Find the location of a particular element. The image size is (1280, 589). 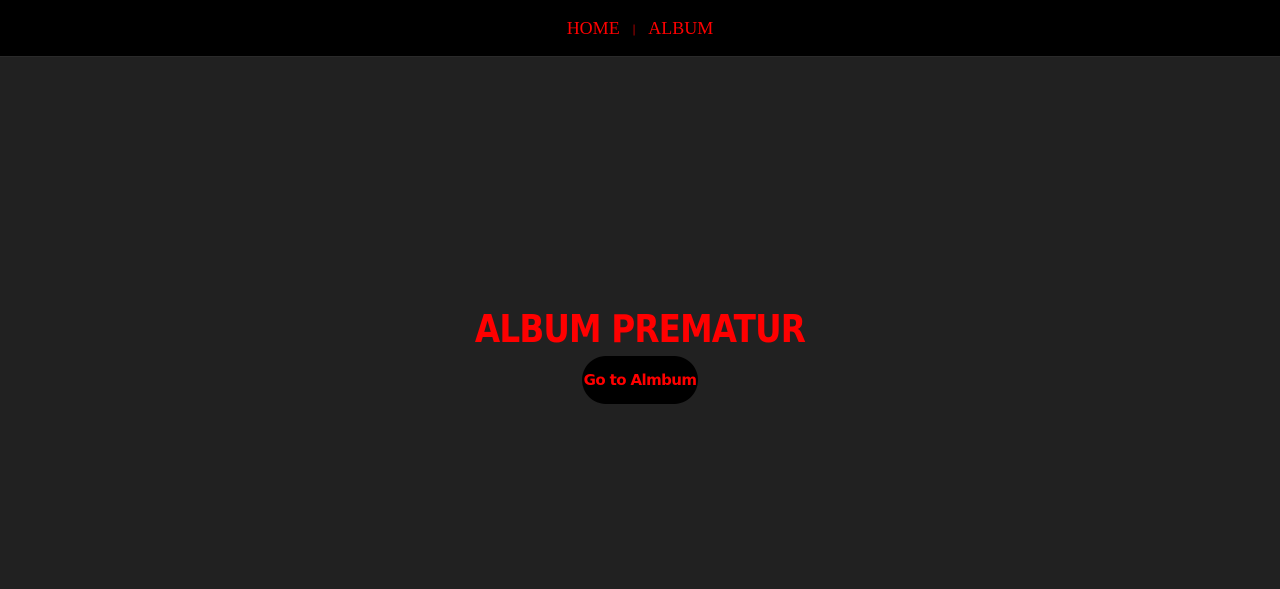

nav-link-home: HOME is located at coordinates (593, 28).